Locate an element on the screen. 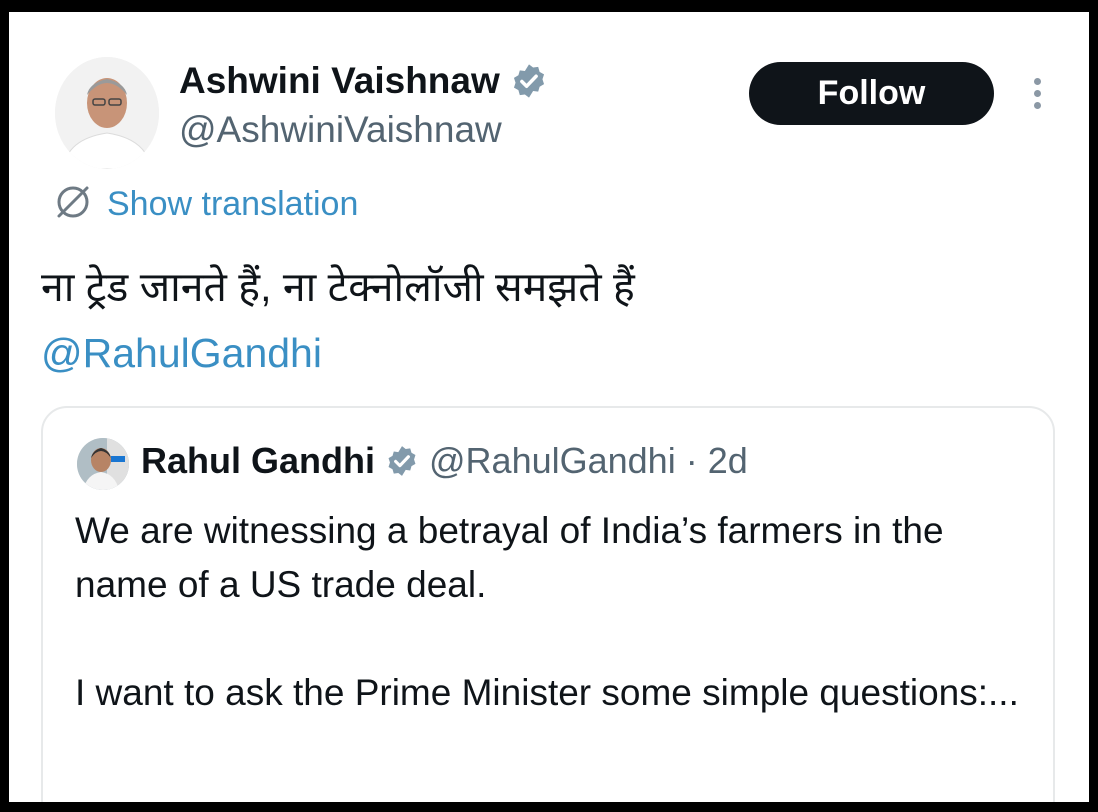 This screenshot has height=812, width=1098. more-options-icon is located at coordinates (1037, 96).